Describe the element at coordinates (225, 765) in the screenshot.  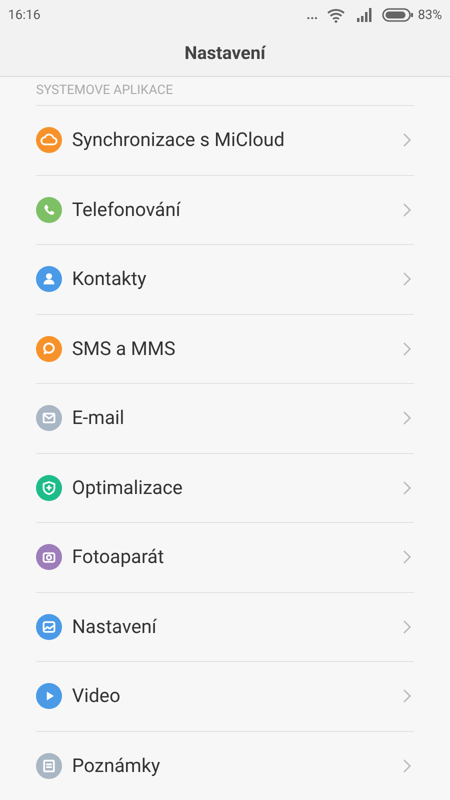
I see `settings-item: Poznámky` at that location.